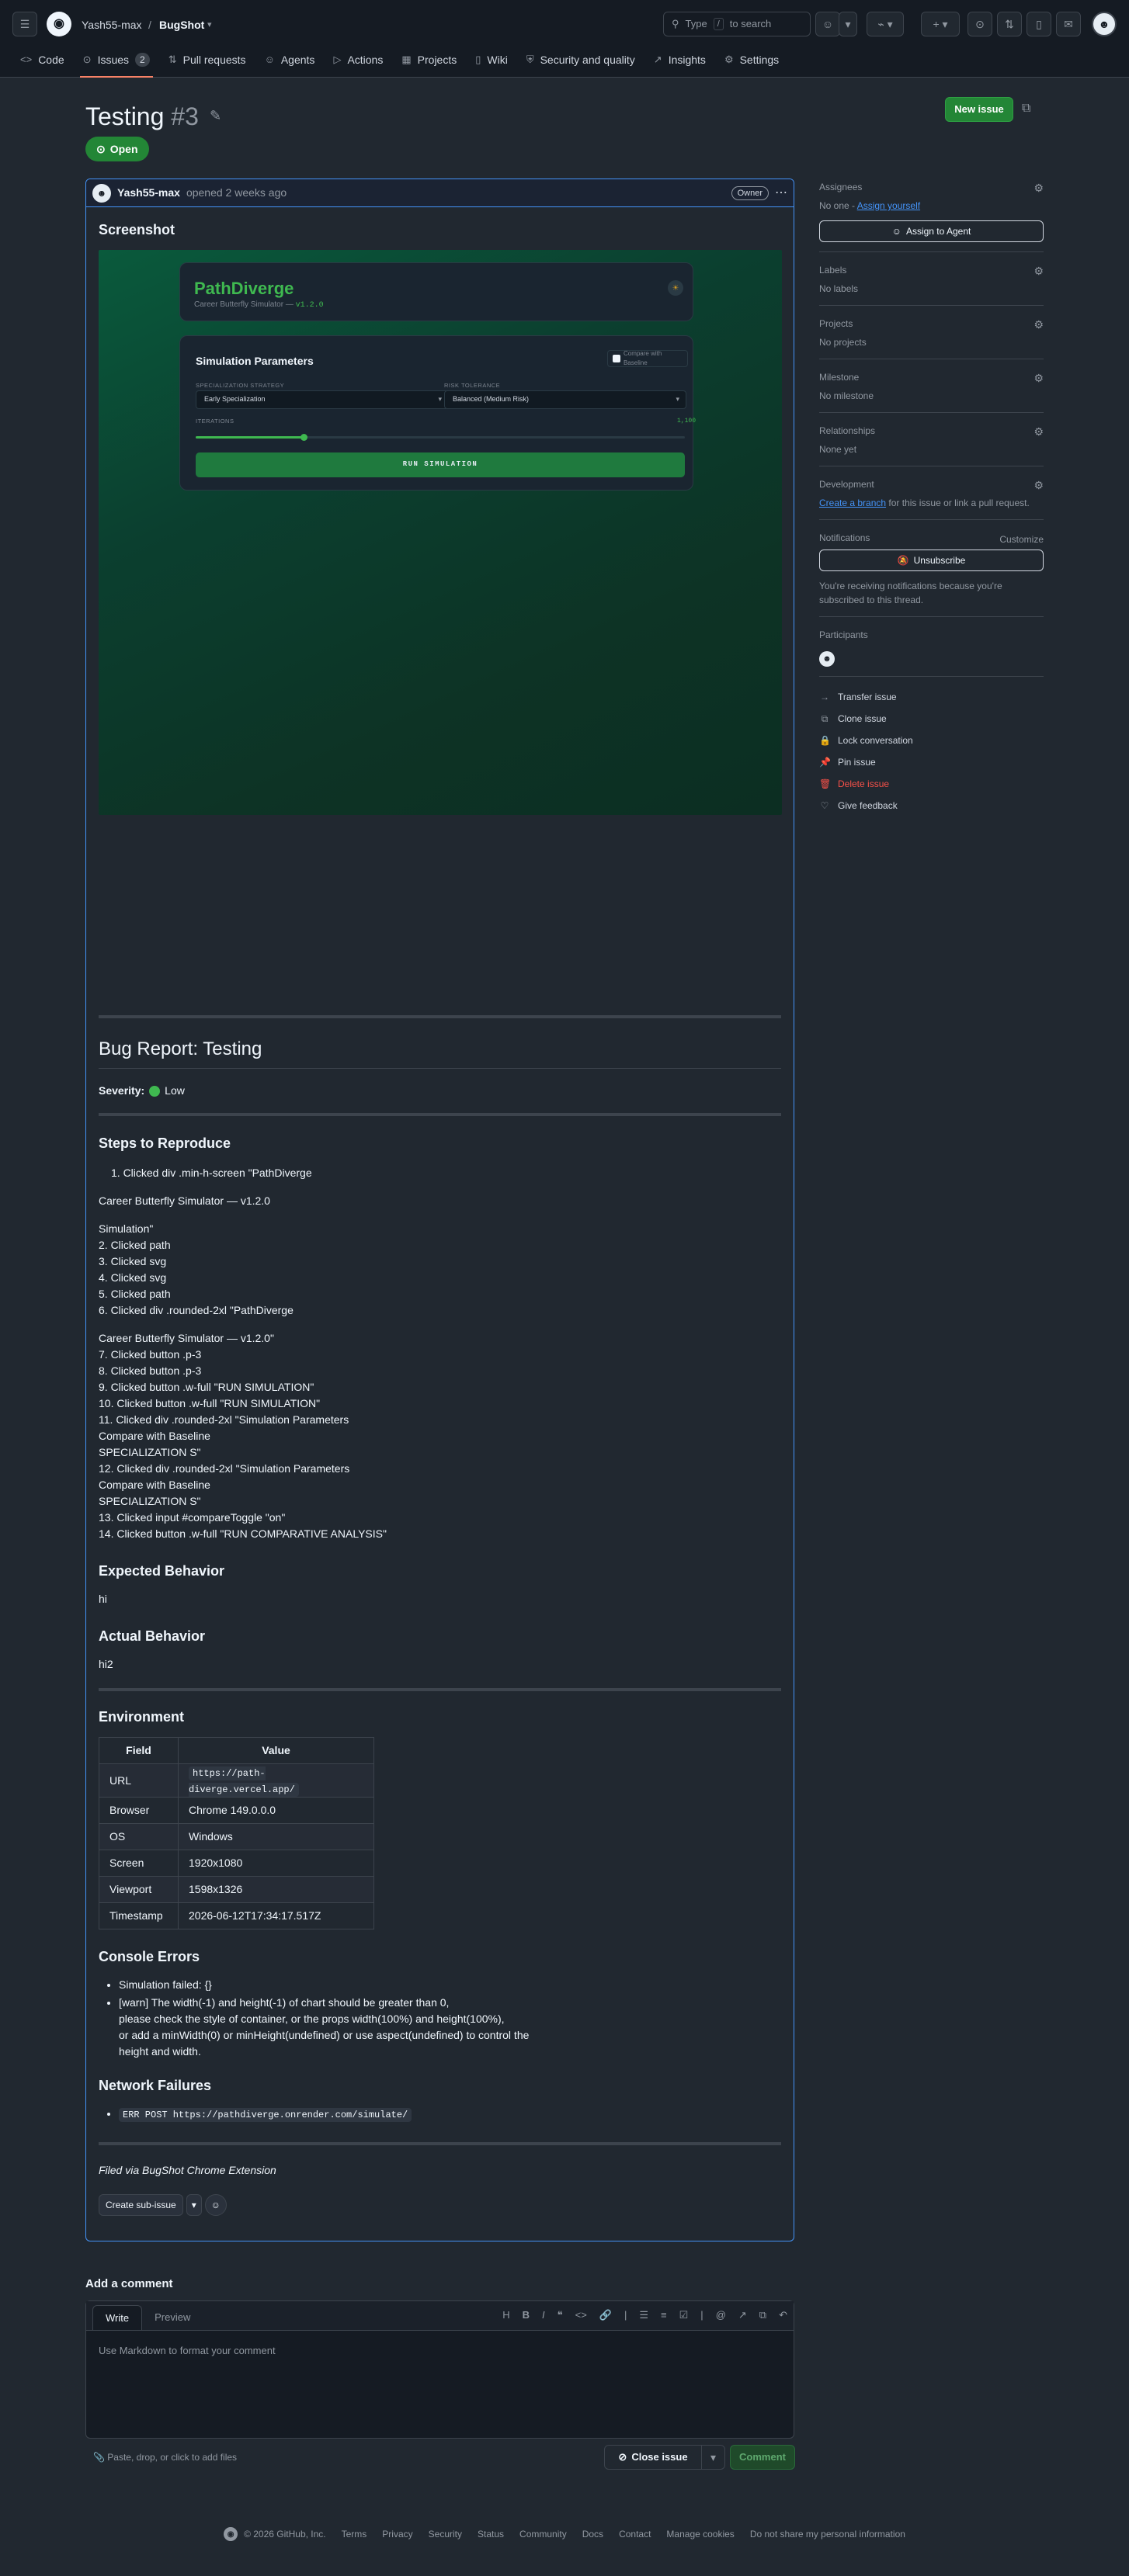  I want to click on tab-agents: ☺ Agents, so click(290, 59).